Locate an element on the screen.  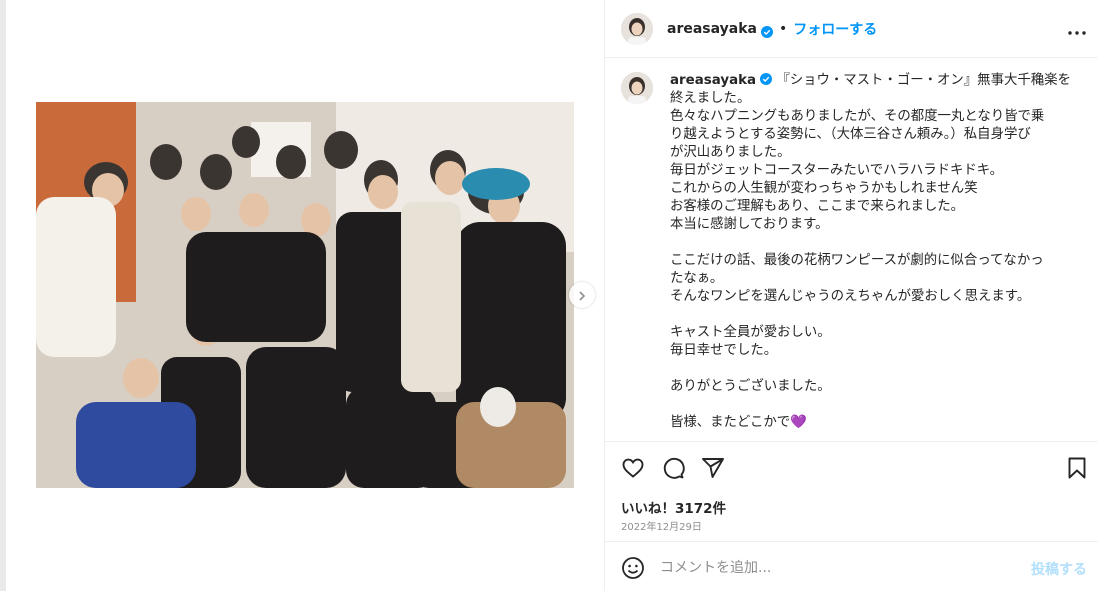
comment-bar: 投稿する is located at coordinates (851, 566).